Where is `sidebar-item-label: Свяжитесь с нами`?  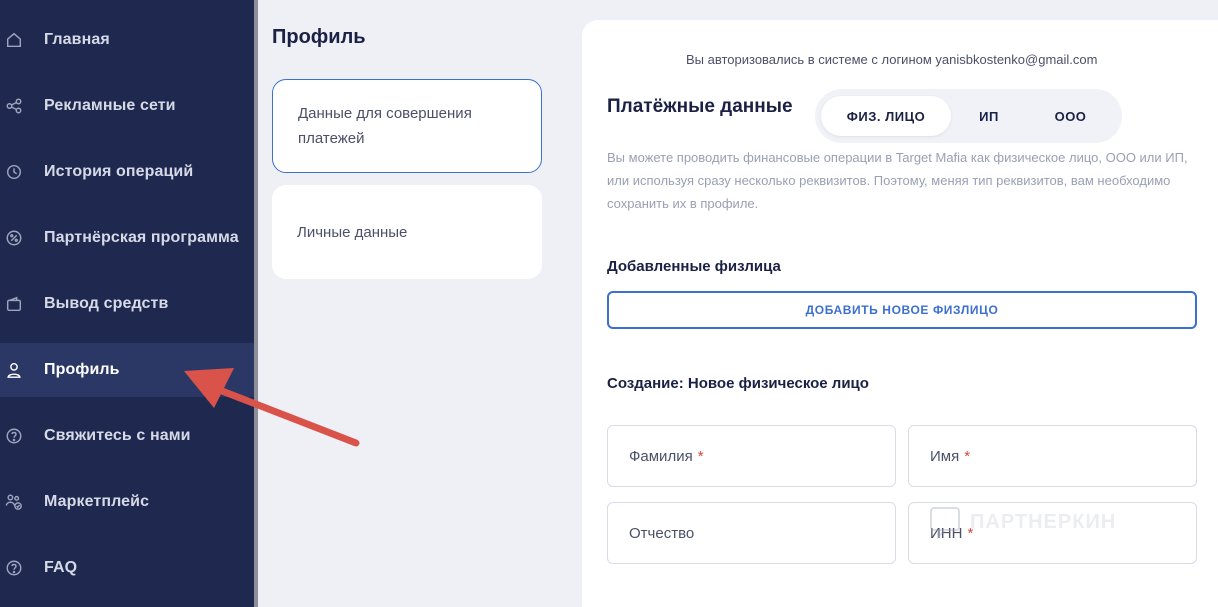
sidebar-item-label: Свяжитесь с нами is located at coordinates (117, 435).